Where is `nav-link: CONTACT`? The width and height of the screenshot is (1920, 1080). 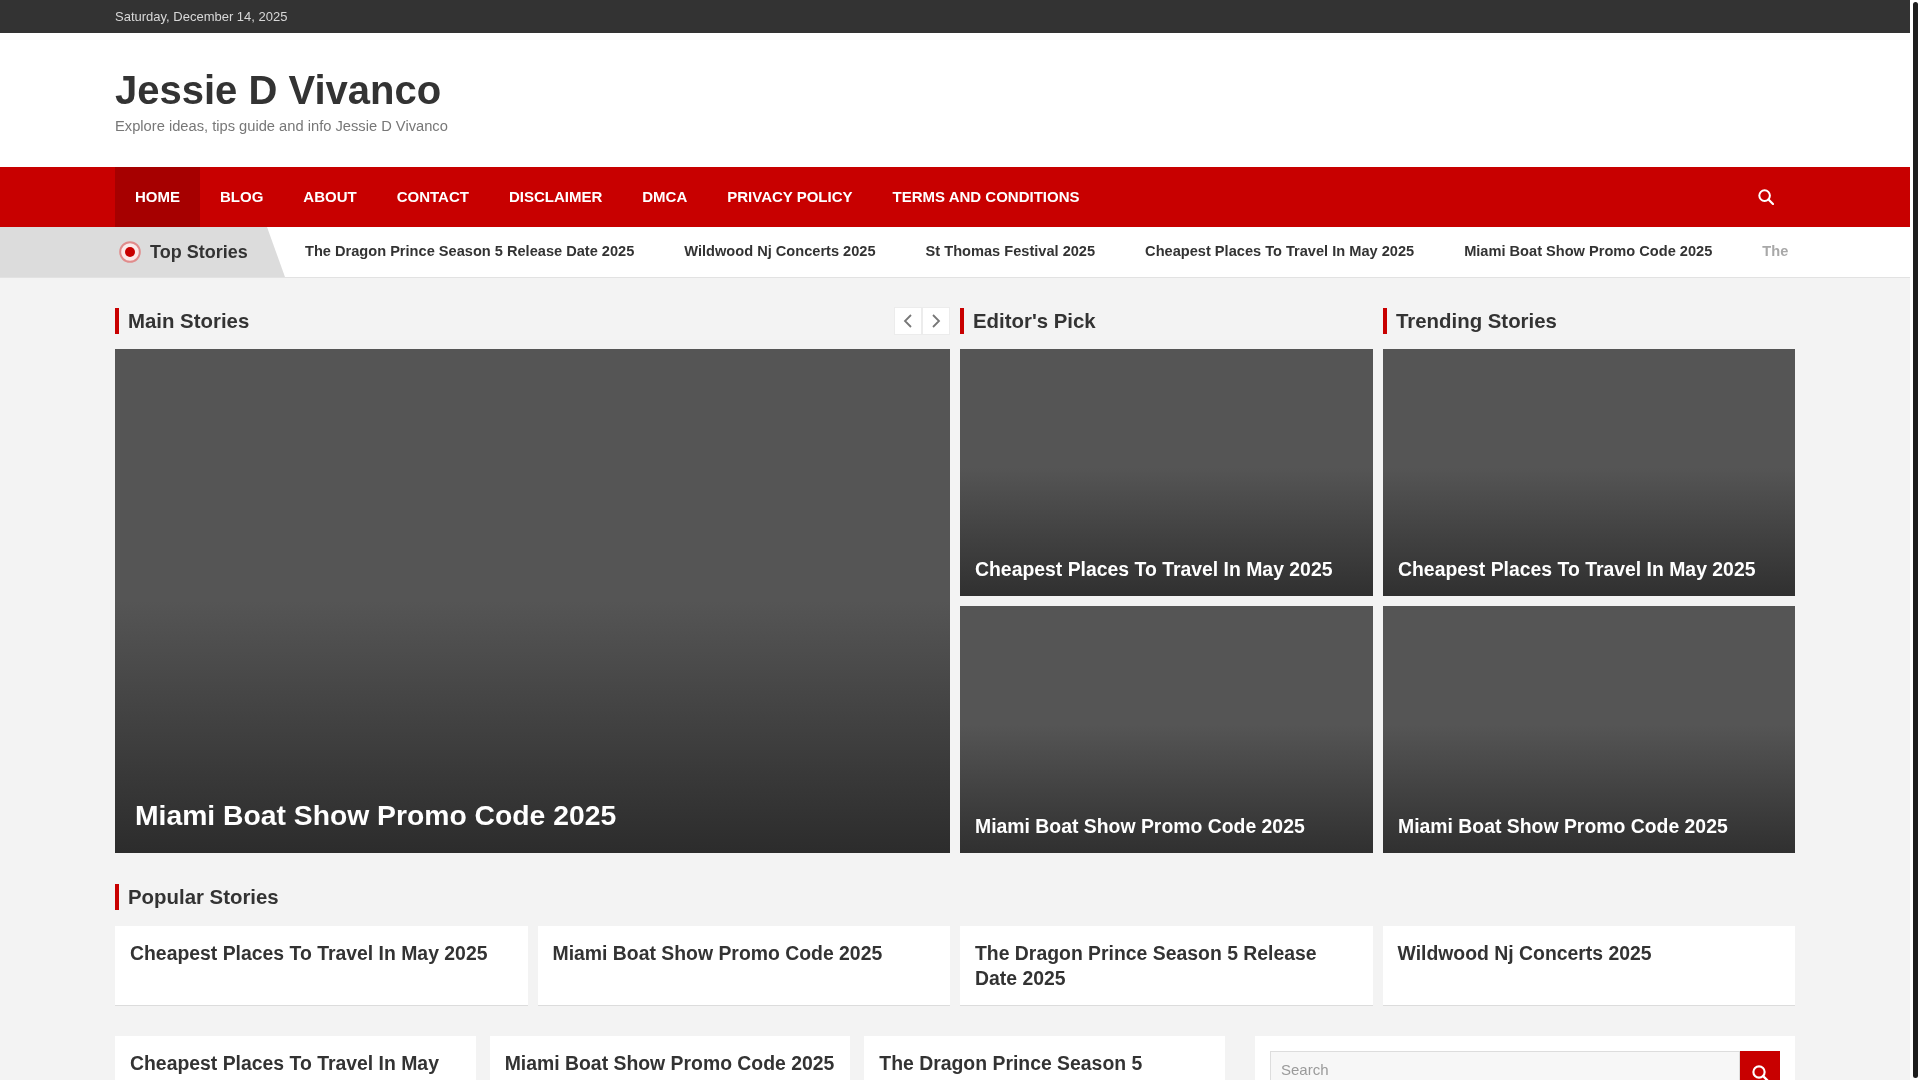
nav-link: CONTACT is located at coordinates (432, 197).